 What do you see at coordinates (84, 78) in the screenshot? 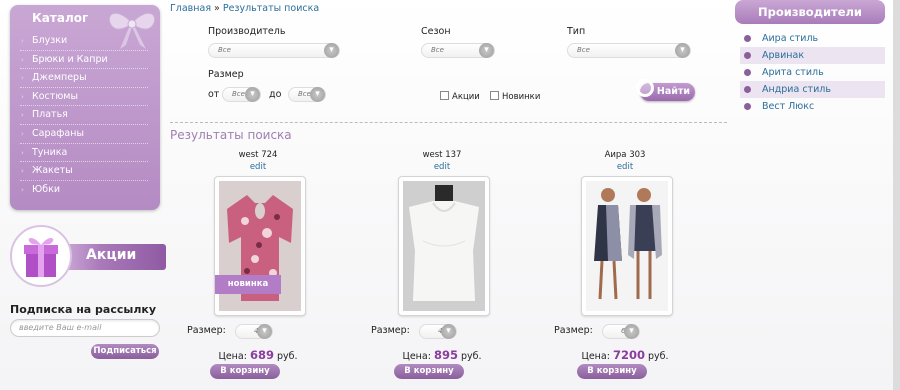
I see `catalog-item: › Джемперы` at bounding box center [84, 78].